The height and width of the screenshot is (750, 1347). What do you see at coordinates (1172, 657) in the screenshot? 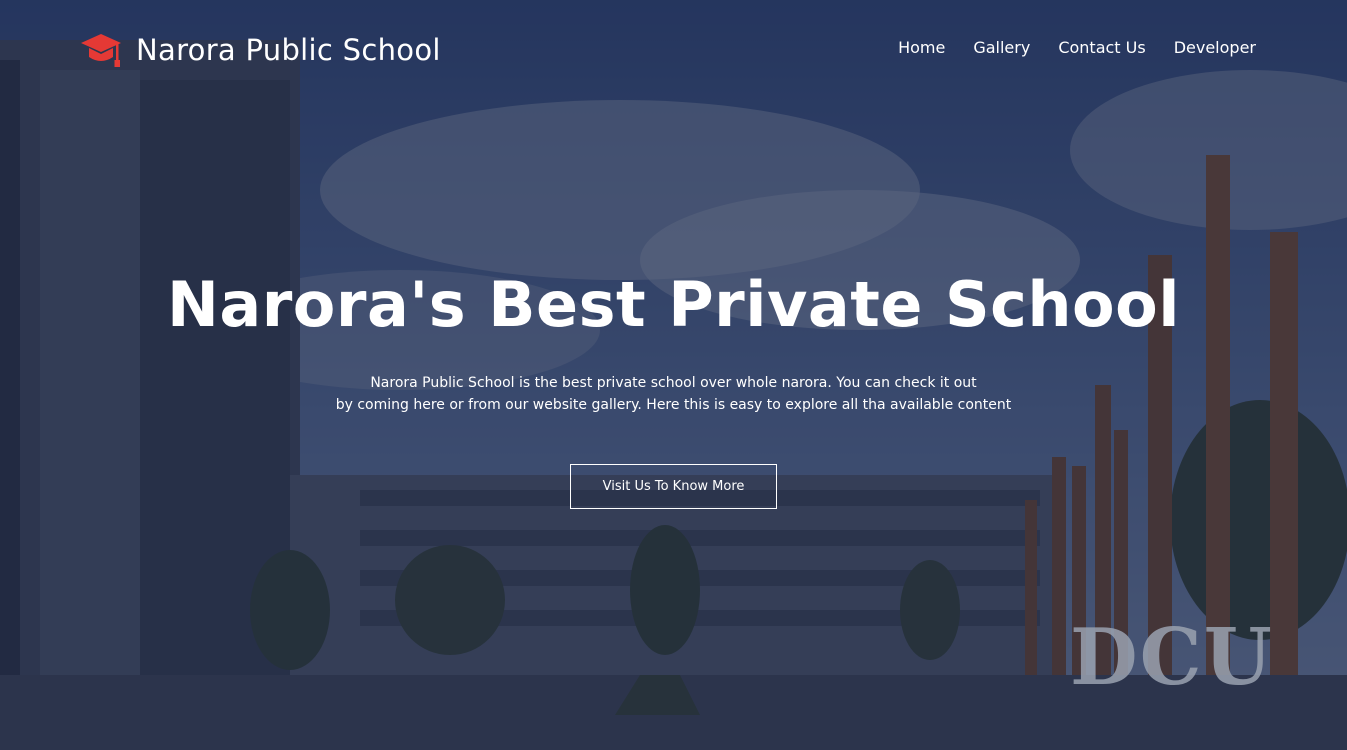
I see `campus-sign-text: DCU` at bounding box center [1172, 657].